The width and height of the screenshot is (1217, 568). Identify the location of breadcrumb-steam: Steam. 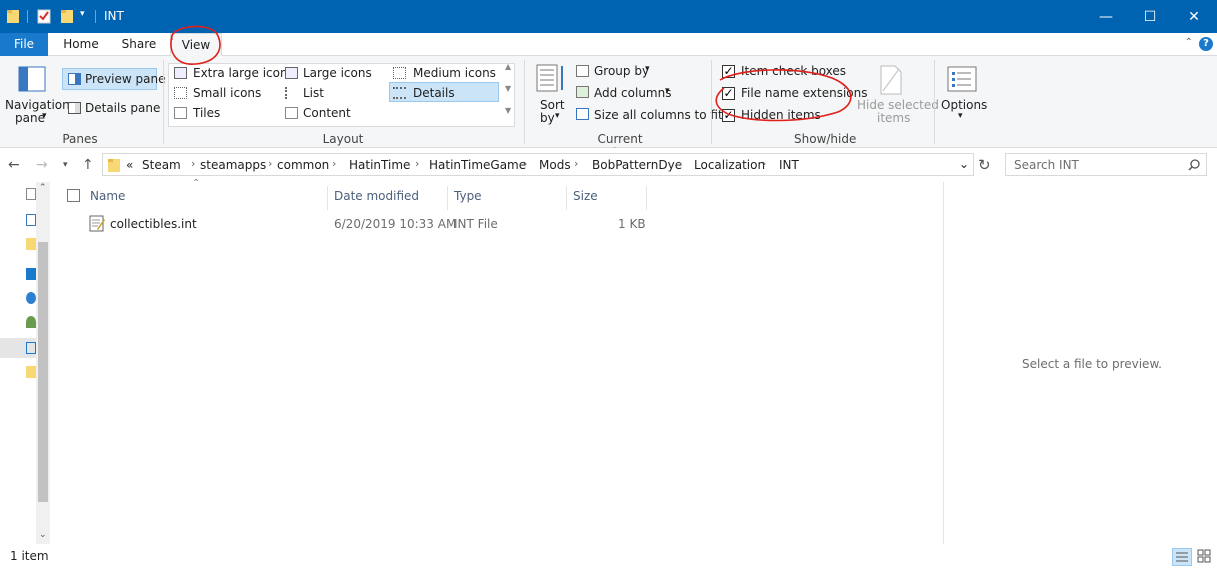
(161, 165).